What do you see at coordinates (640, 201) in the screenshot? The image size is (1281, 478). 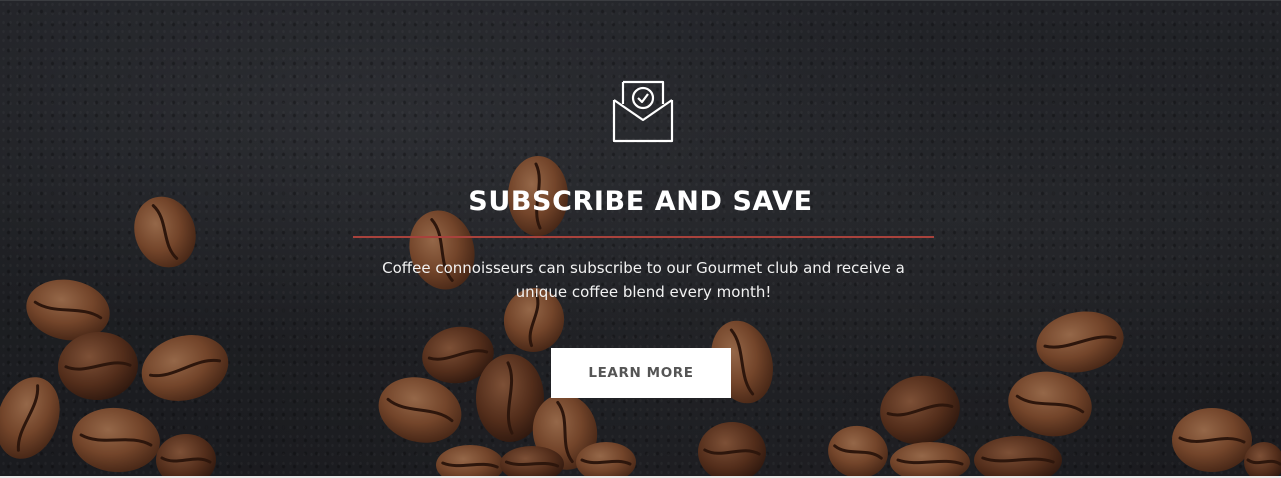 I see `banner-title: SUBSCRIBE AND SAVE` at bounding box center [640, 201].